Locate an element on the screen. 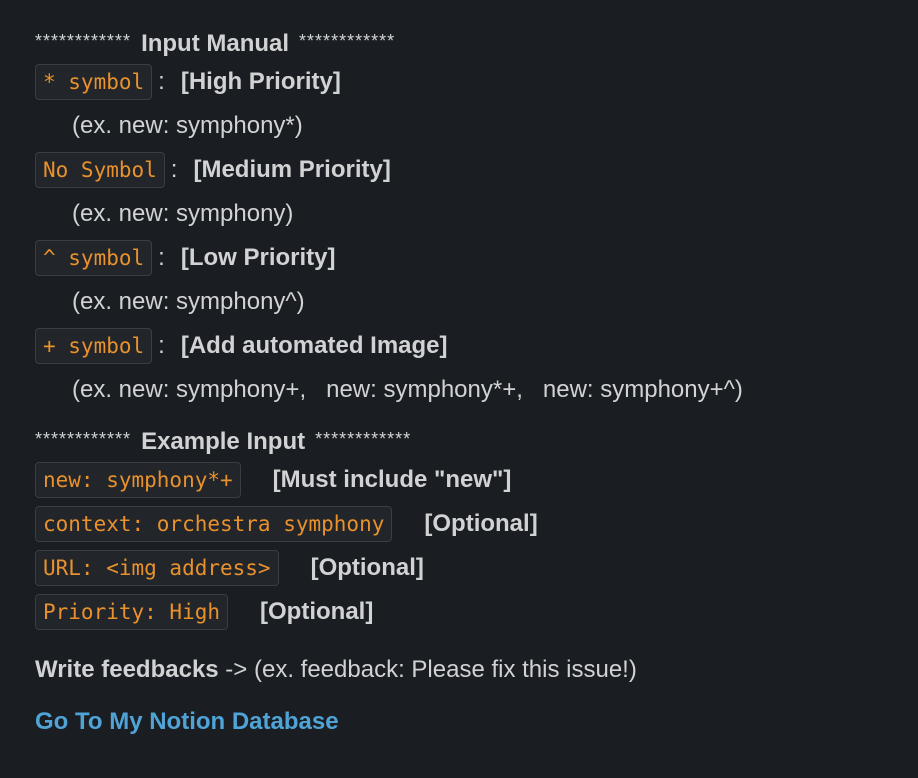 The image size is (918, 778). feedback-label: Write feedbacks is located at coordinates (127, 669).